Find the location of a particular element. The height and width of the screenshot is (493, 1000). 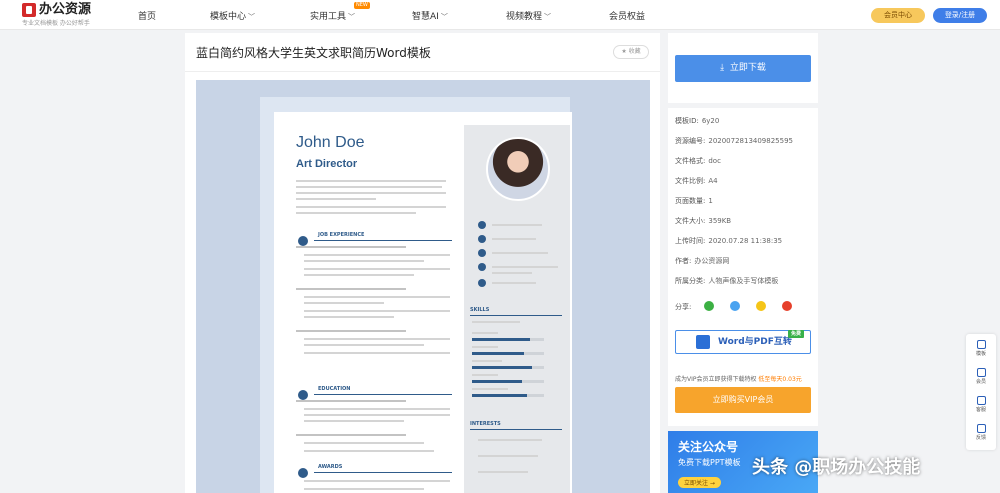

section-heading-awards: AWARDS is located at coordinates (330, 467).